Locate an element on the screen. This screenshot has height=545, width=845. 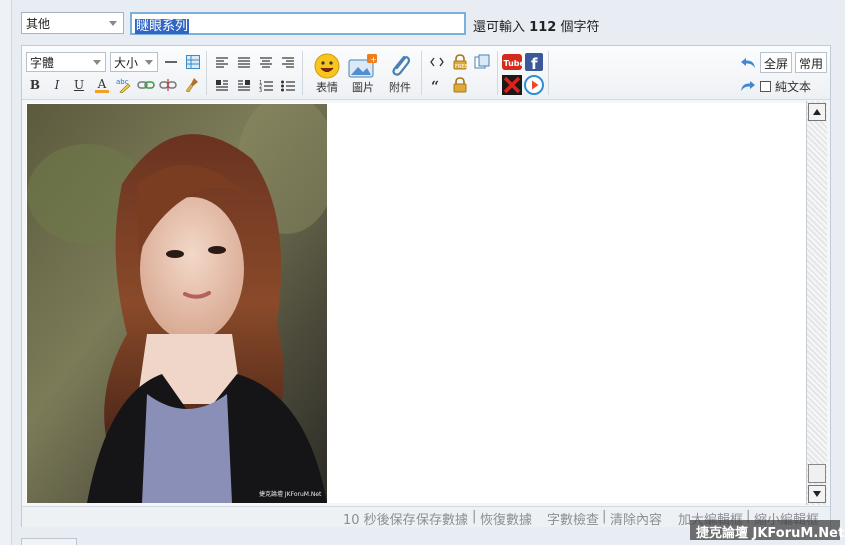
float-left-icon is located at coordinates (222, 85).